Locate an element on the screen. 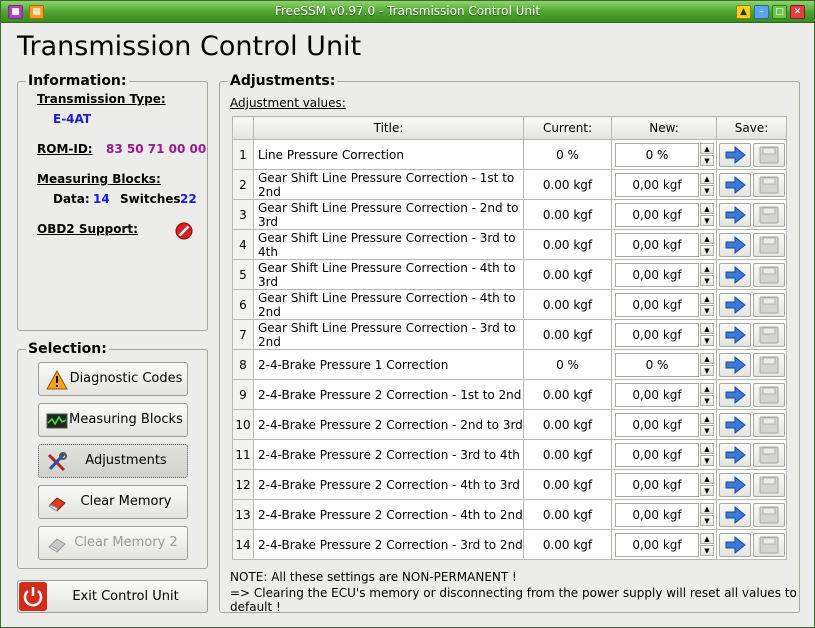 This screenshot has width=815, height=628. exit-control-unit-button: Exit Control Unit is located at coordinates (112, 596).